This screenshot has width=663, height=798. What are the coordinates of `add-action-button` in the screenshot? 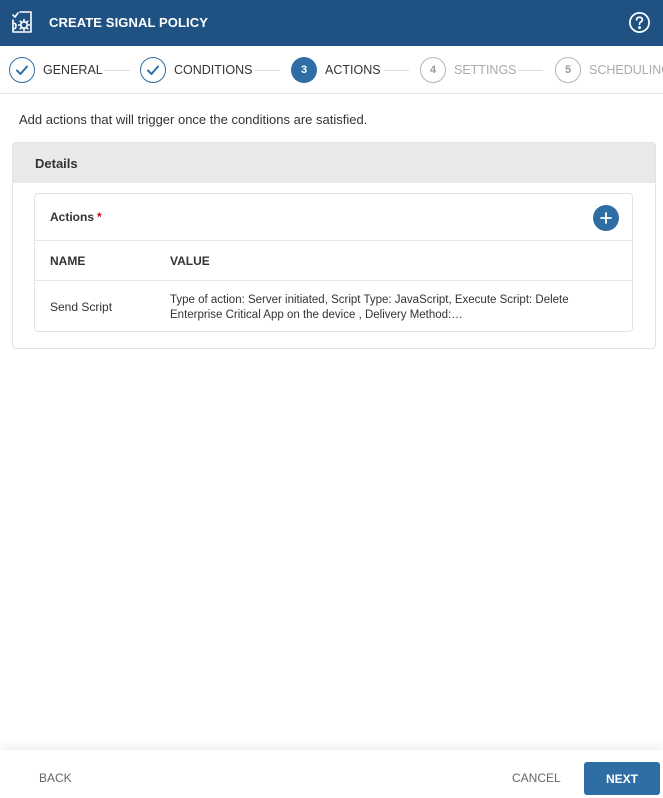 It's located at (606, 218).